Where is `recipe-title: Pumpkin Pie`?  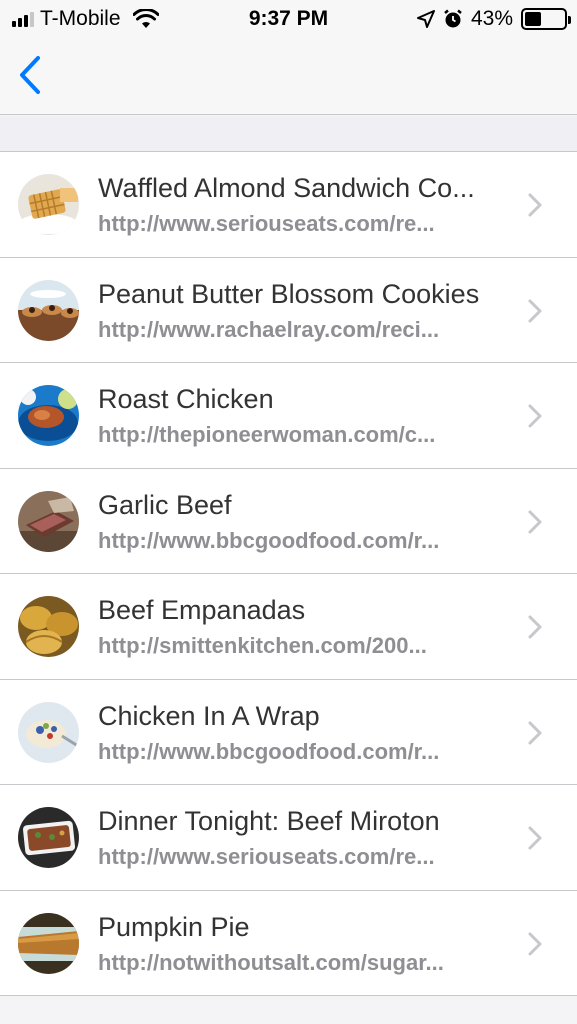
recipe-title: Pumpkin Pie is located at coordinates (174, 926).